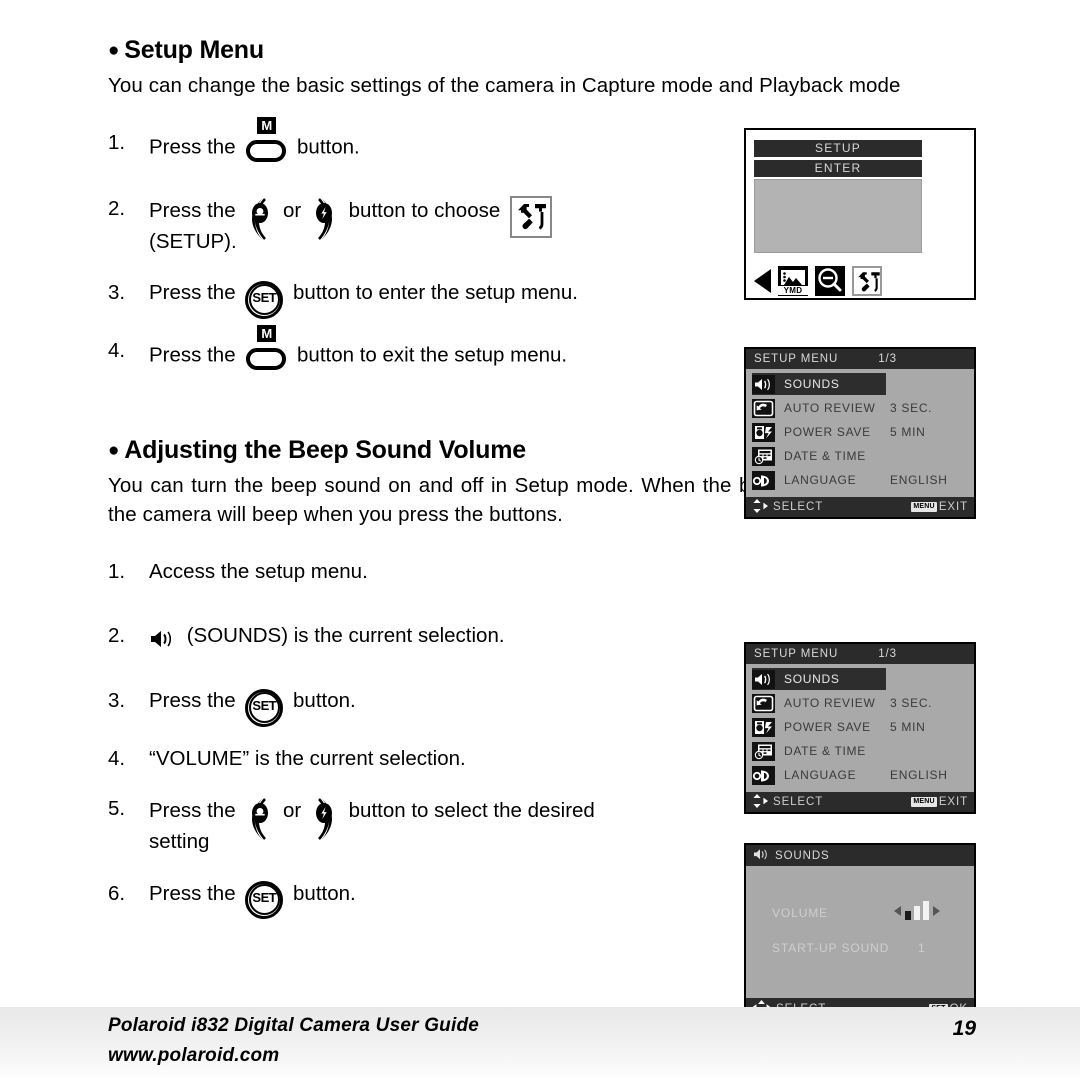 The image size is (1080, 1080). What do you see at coordinates (953, 802) in the screenshot?
I see `exit-label: EXIT` at bounding box center [953, 802].